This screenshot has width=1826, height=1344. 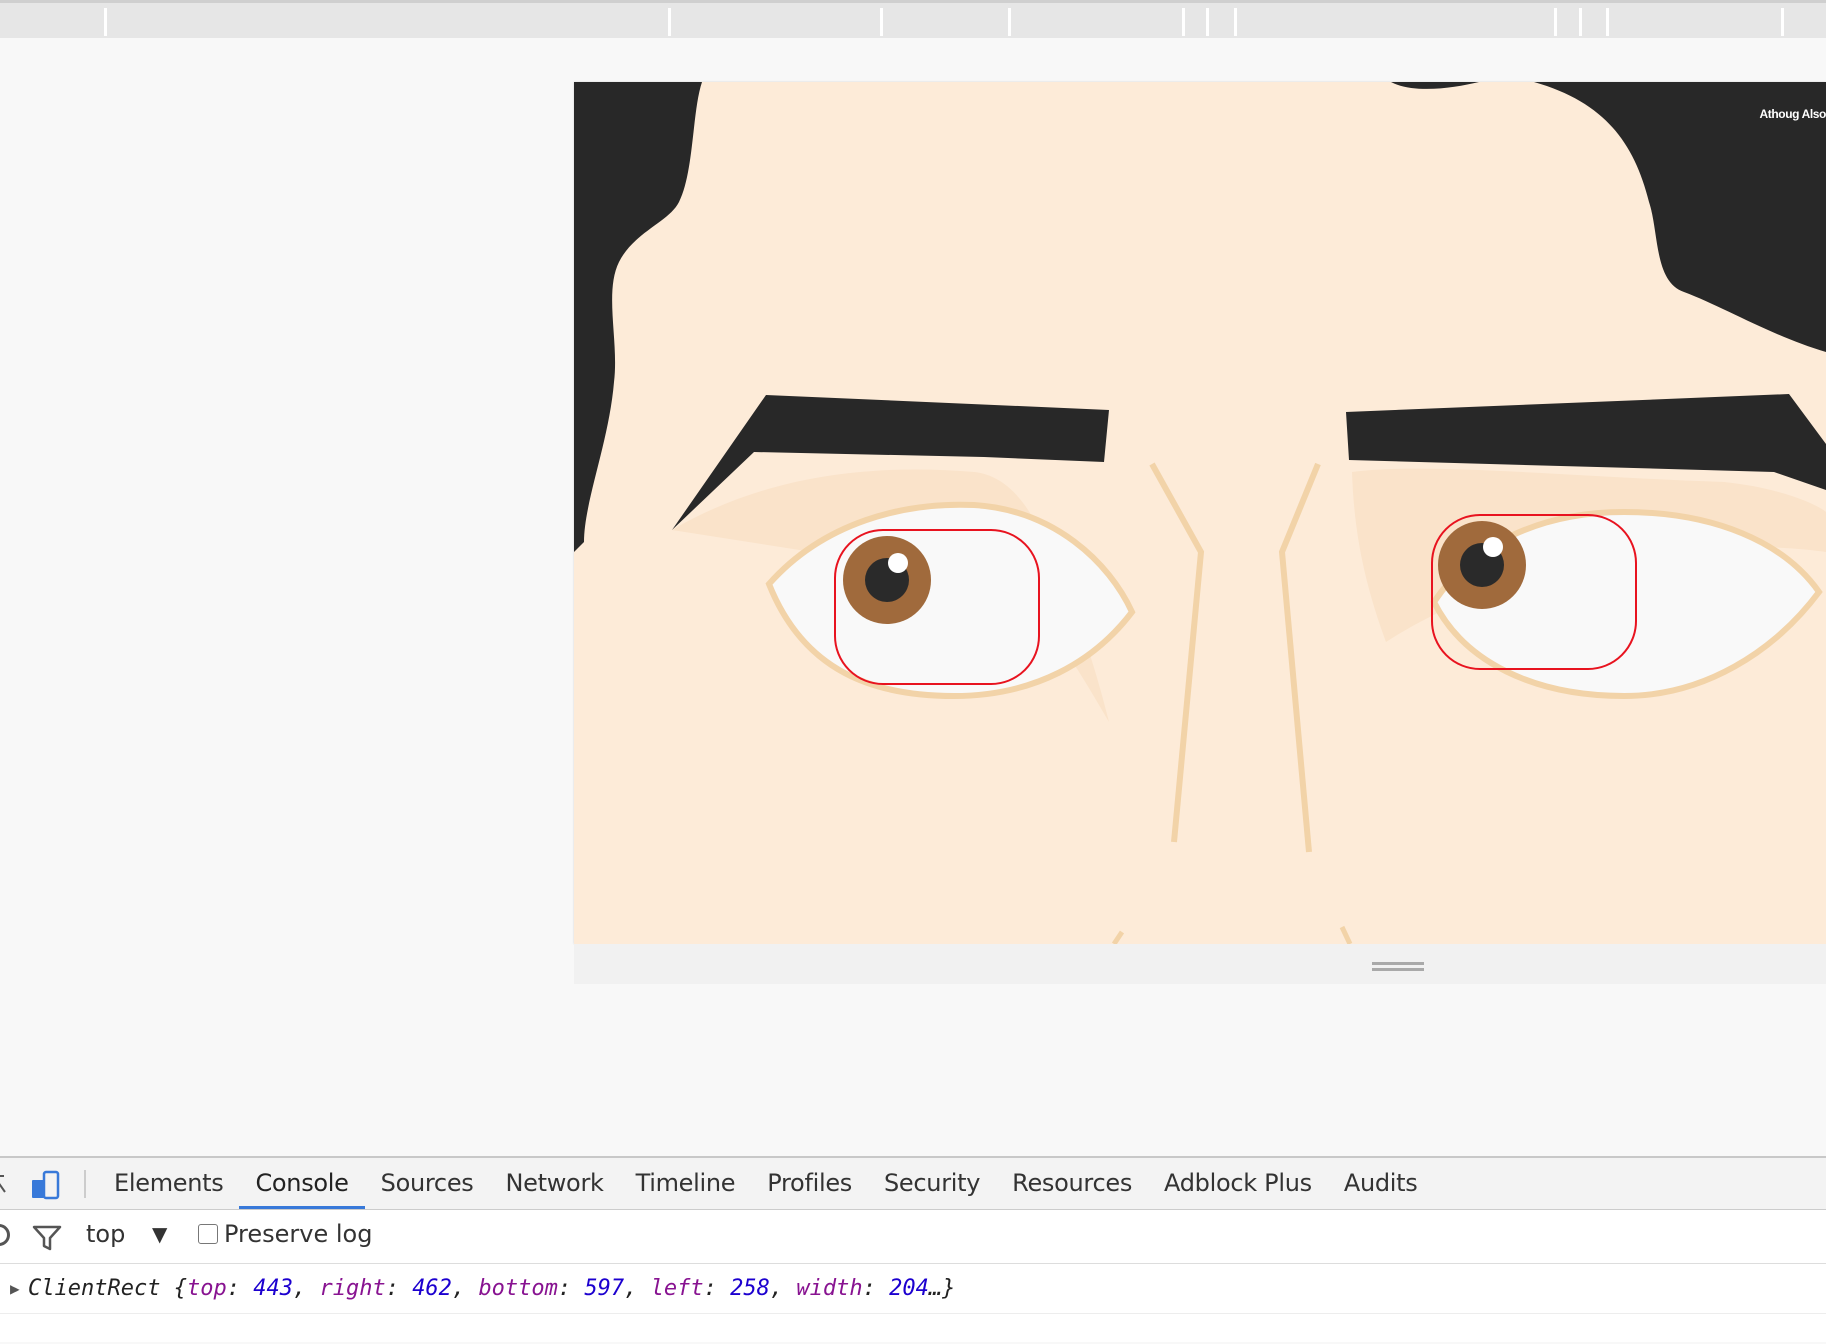 What do you see at coordinates (105, 1234) in the screenshot?
I see `context-selector: top` at bounding box center [105, 1234].